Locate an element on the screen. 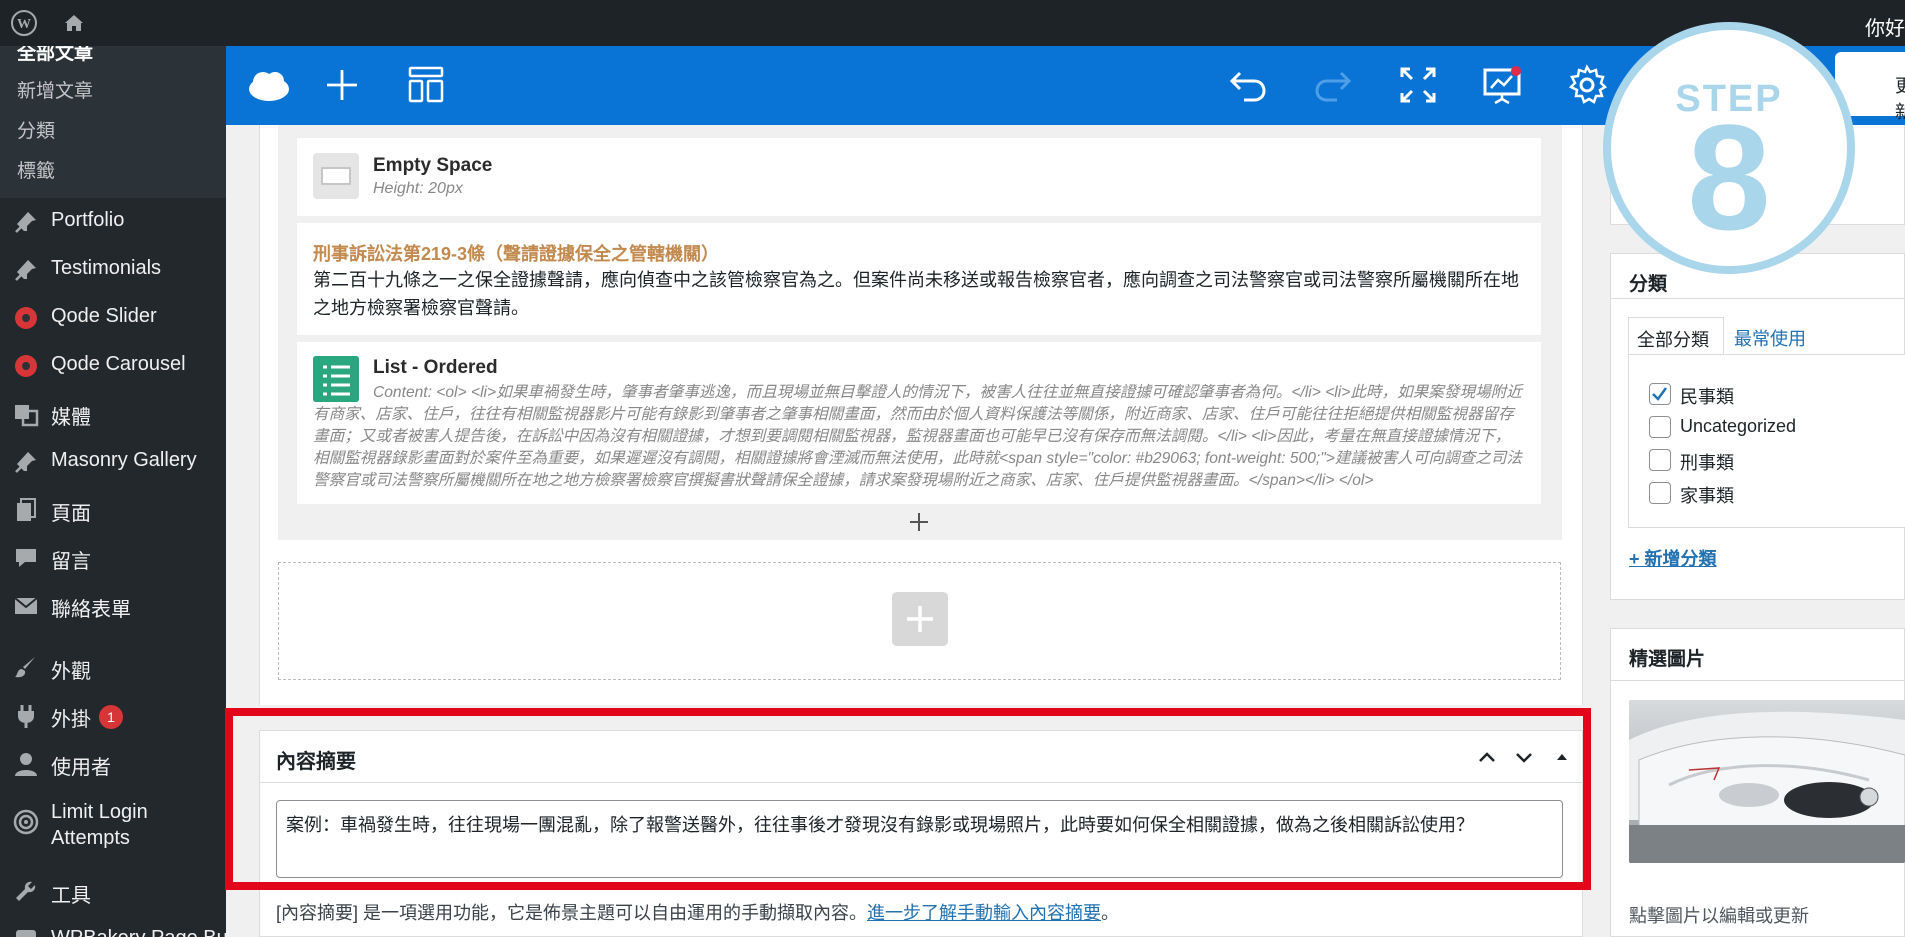  wordpress-logo-icon: W is located at coordinates (24, 23).